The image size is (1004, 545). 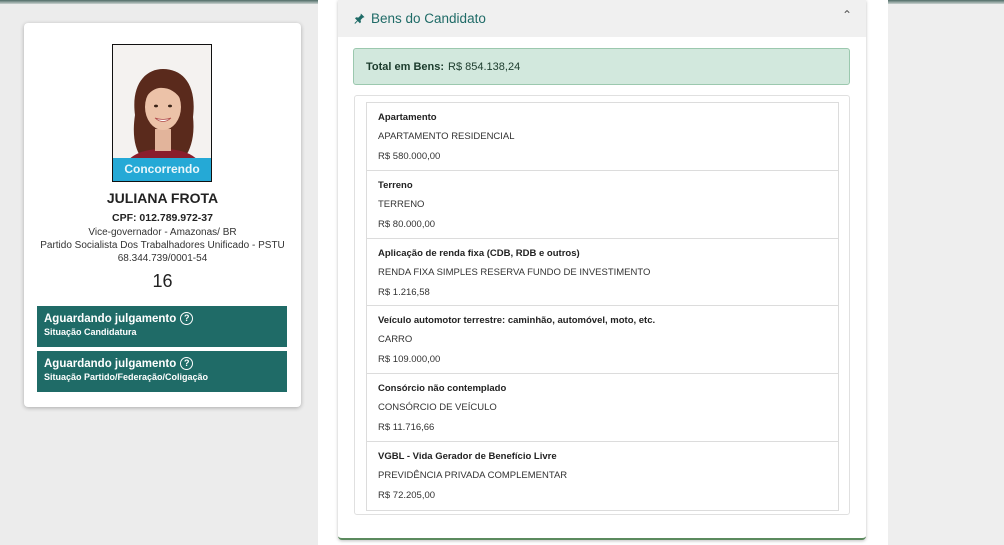 I want to click on list-item: Terreno TERRENO R$ 80.000,00, so click(x=602, y=205).